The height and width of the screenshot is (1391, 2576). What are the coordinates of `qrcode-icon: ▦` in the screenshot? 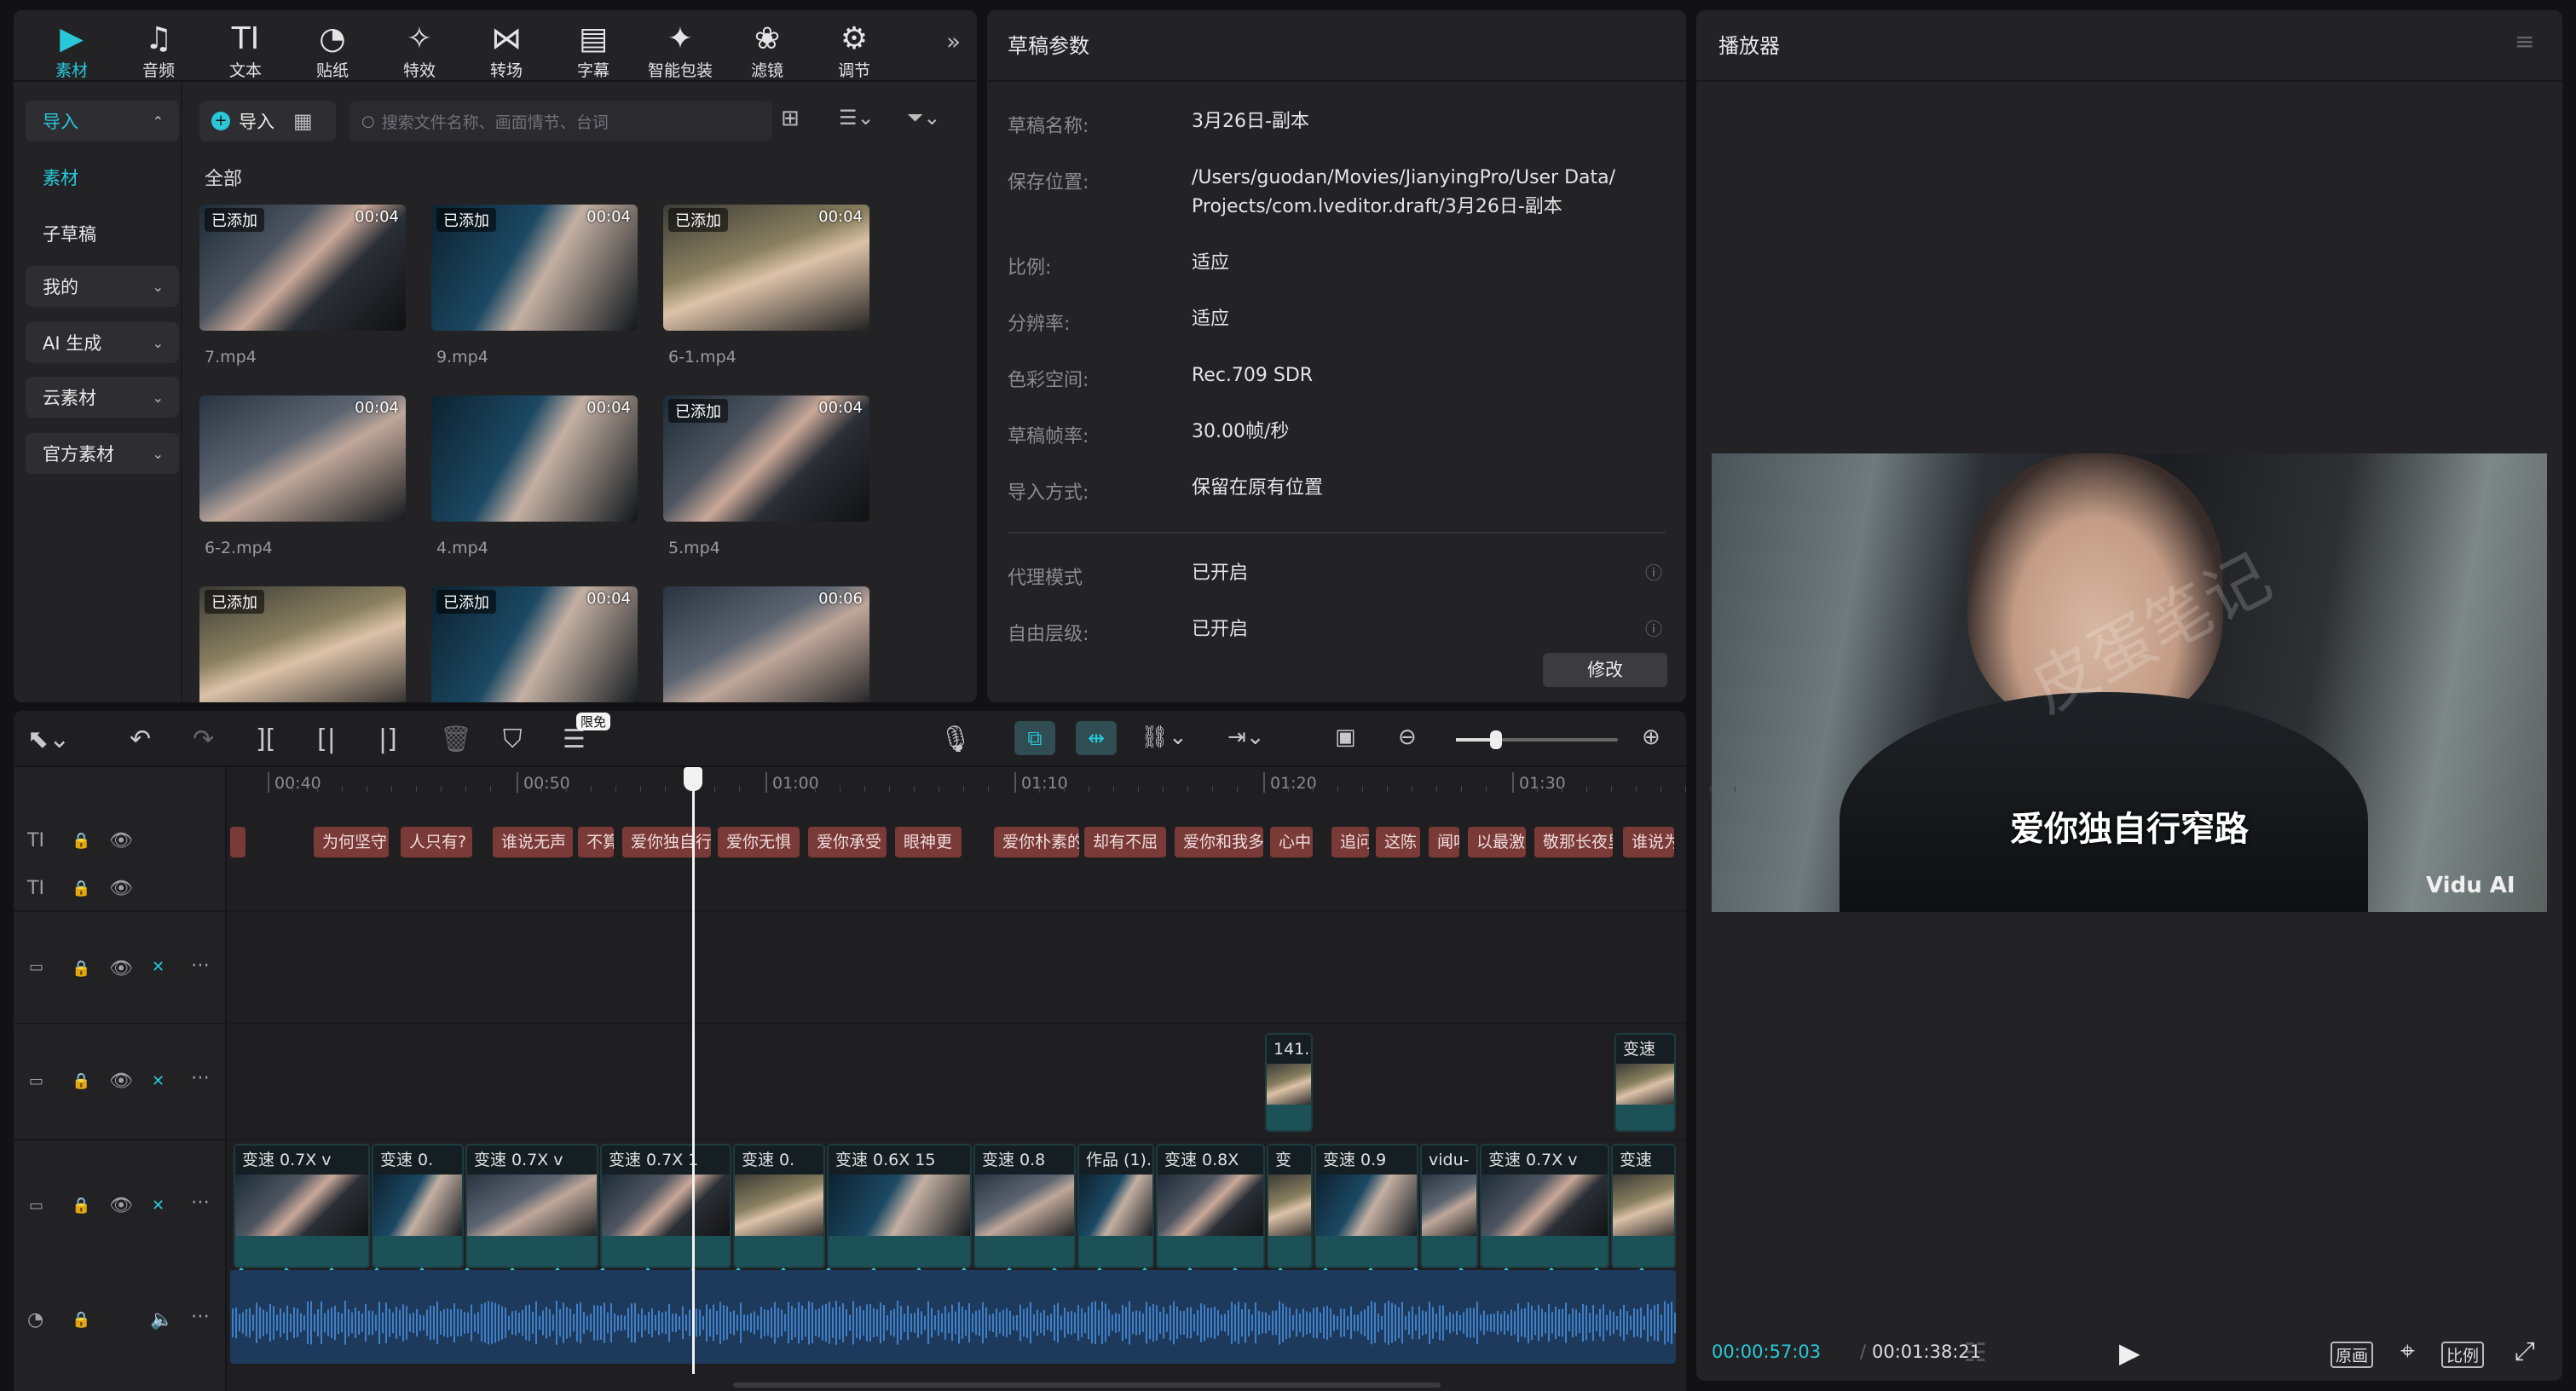 It's located at (303, 121).